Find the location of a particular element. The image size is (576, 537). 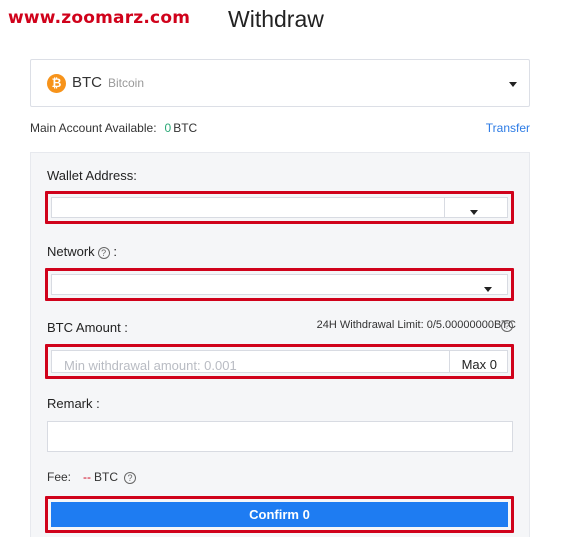

network-label-colon: : is located at coordinates (115, 251).